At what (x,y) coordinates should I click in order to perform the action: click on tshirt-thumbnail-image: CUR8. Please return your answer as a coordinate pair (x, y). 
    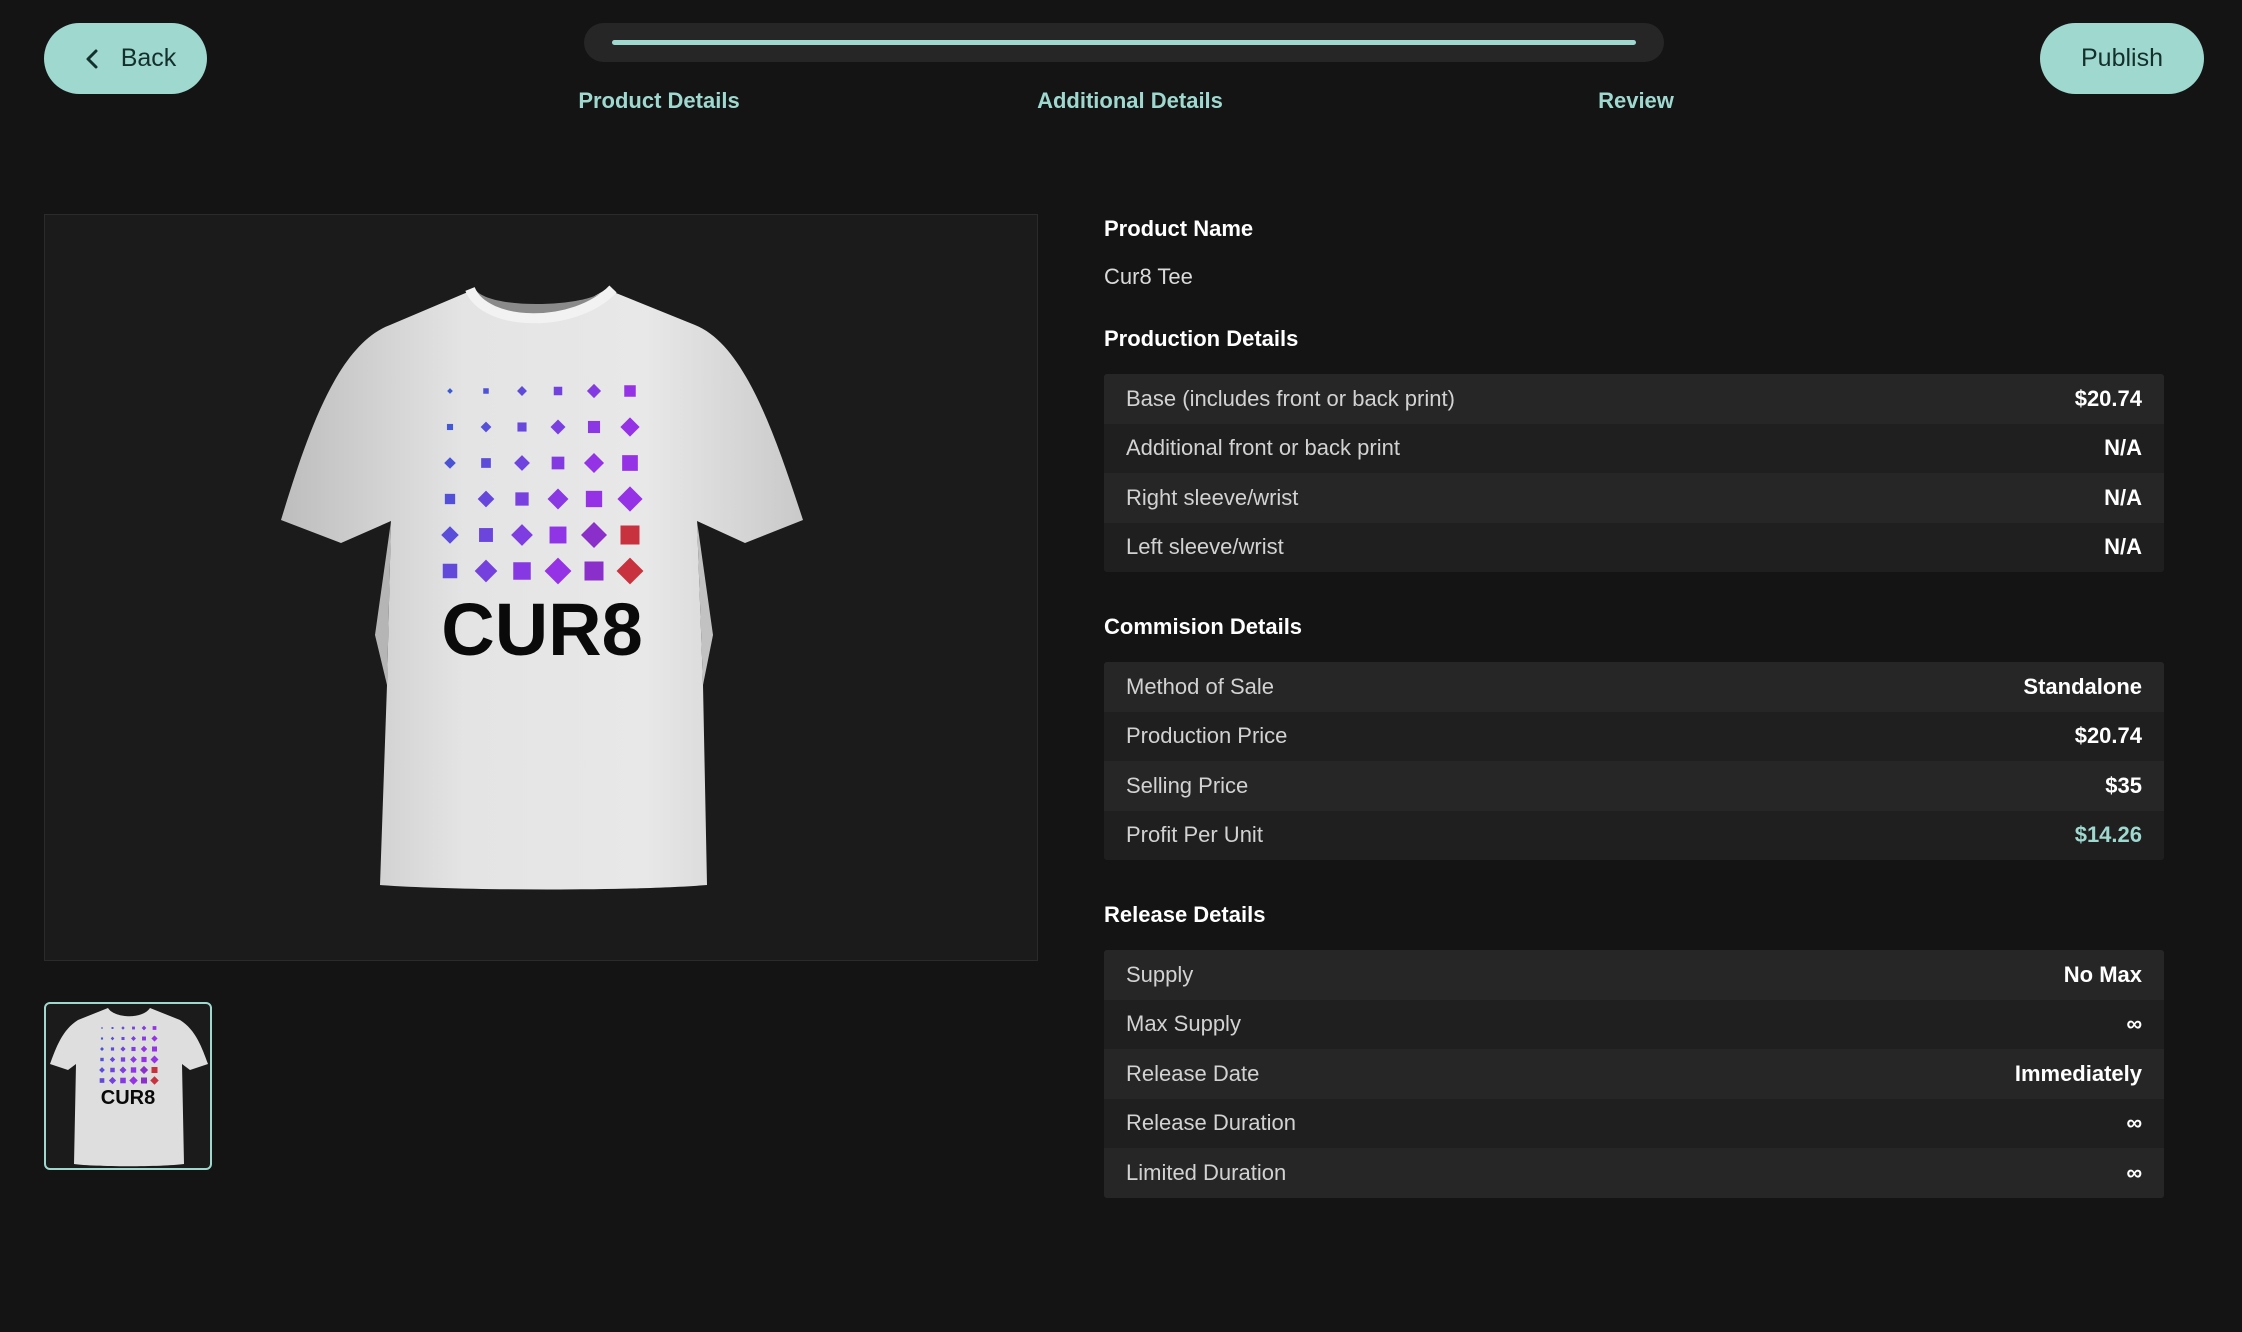
    Looking at the image, I should click on (129, 1087).